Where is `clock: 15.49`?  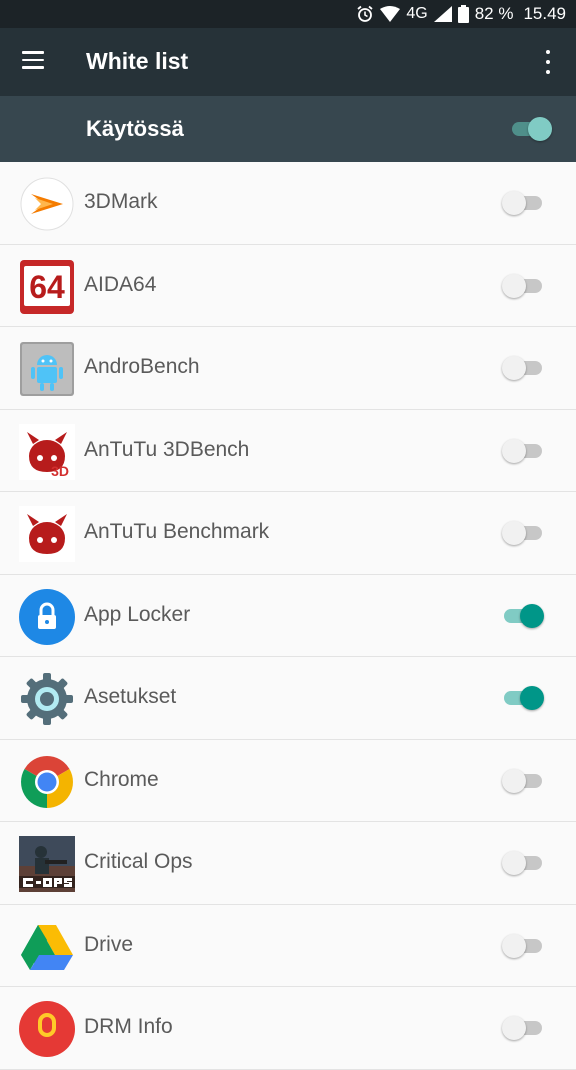
clock: 15.49 is located at coordinates (544, 13).